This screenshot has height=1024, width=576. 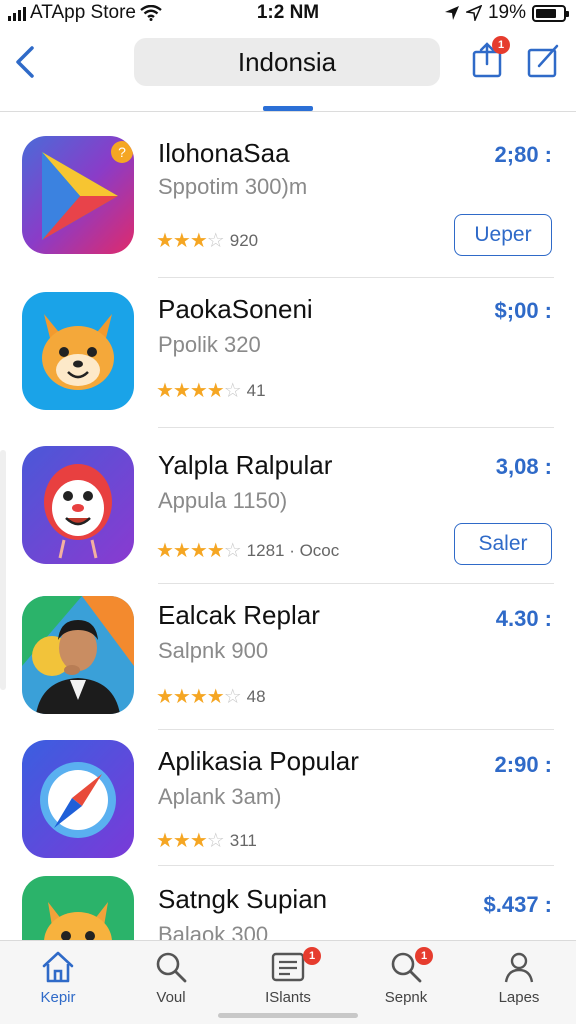 What do you see at coordinates (239, 615) in the screenshot?
I see `app-name: Ealcak Replar` at bounding box center [239, 615].